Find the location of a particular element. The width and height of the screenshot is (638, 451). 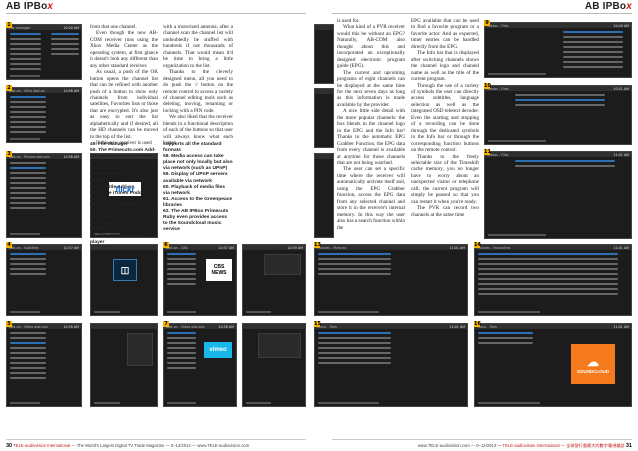

screen-title: Pictures - Pictures is located at coordinates (332, 248).